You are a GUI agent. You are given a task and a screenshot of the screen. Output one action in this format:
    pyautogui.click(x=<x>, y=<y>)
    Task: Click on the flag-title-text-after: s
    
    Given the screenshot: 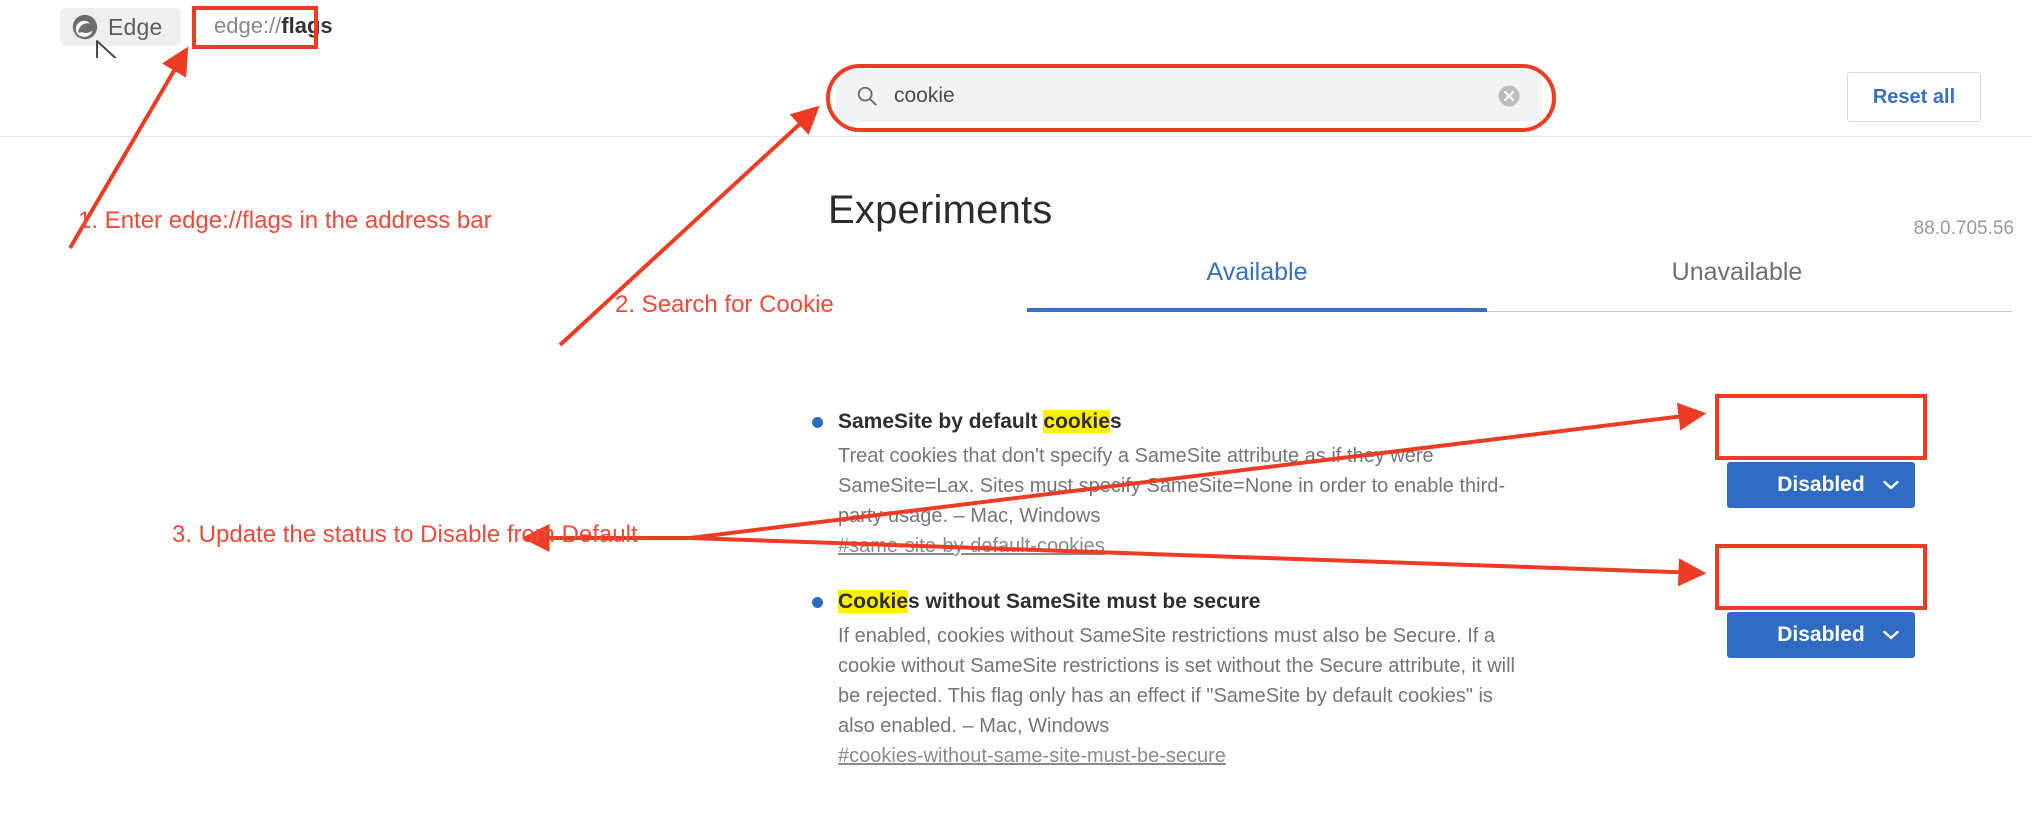 What is the action you would take?
    pyautogui.click(x=1115, y=421)
    